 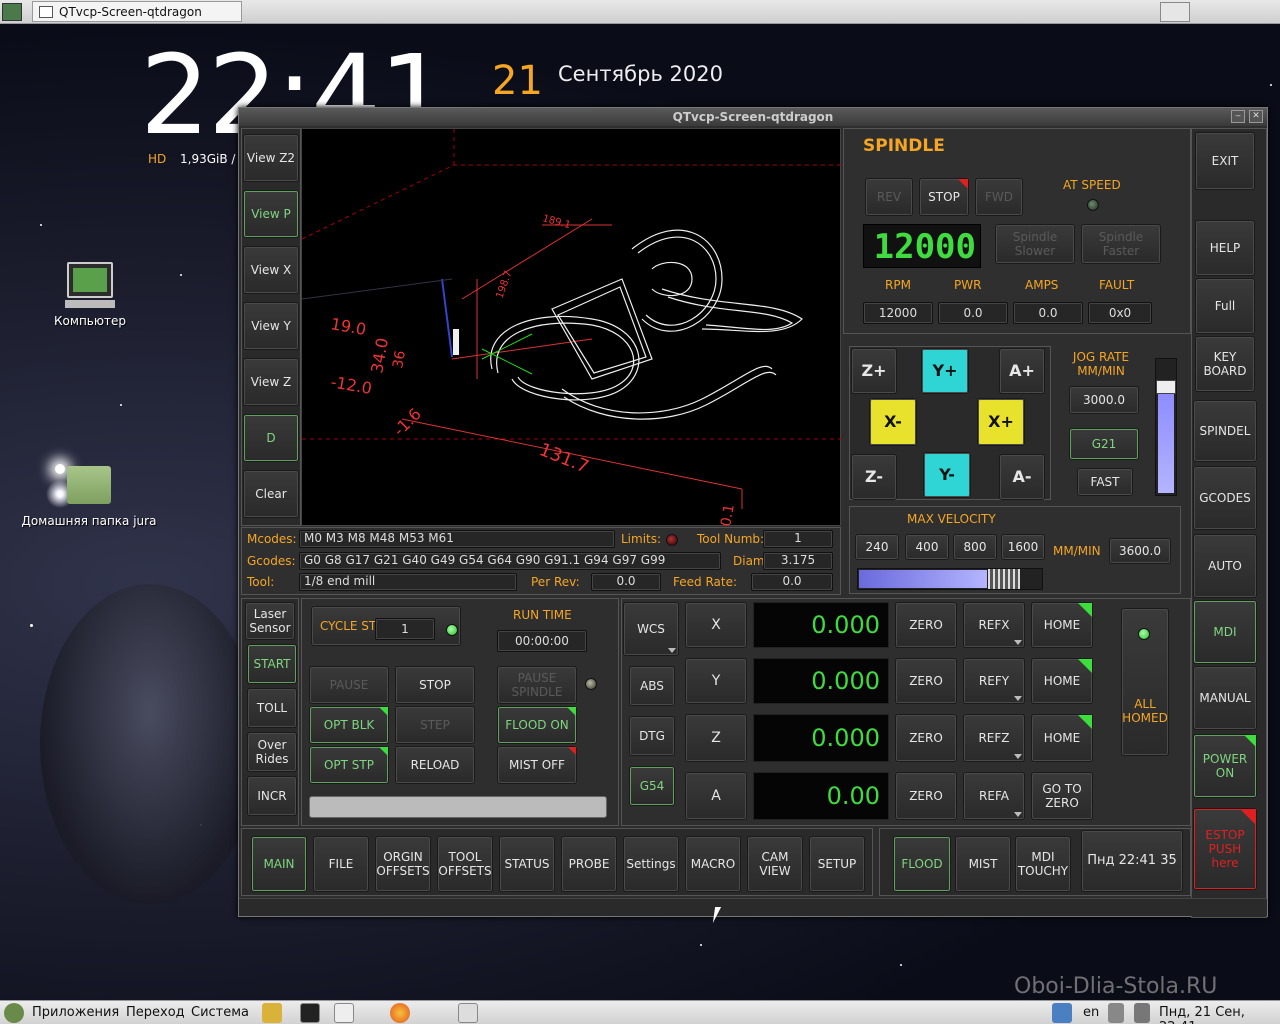 What do you see at coordinates (1142, 1013) in the screenshot?
I see `network-icon` at bounding box center [1142, 1013].